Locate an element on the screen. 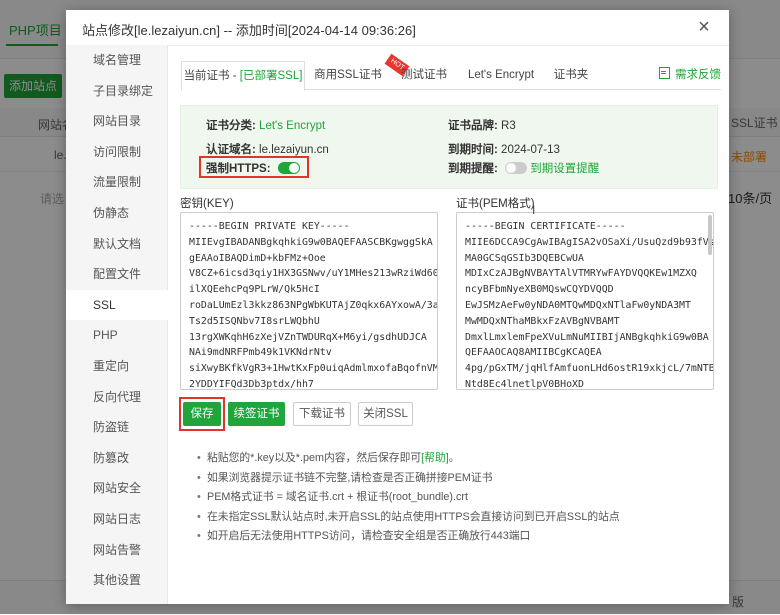 The width and height of the screenshot is (780, 615). tip-text: 粘贴您的*.key以及*.pem内容，然后保存即可 is located at coordinates (314, 458).